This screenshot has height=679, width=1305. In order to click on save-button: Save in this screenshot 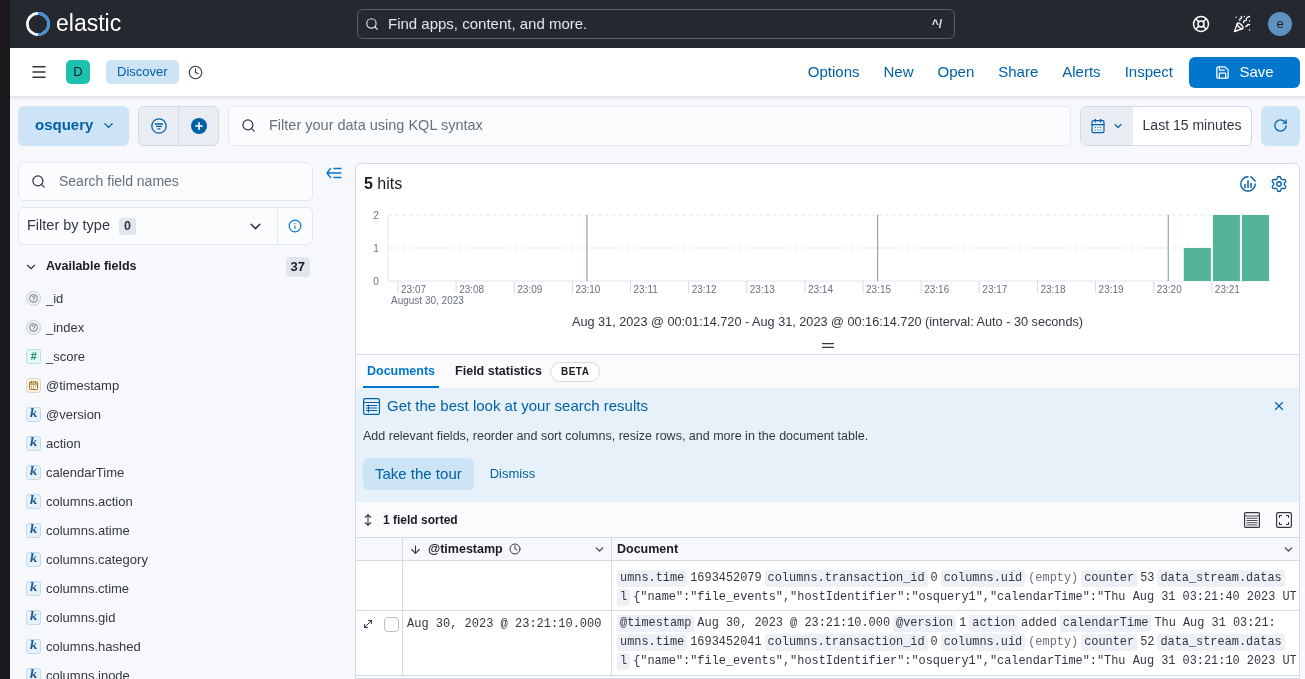, I will do `click(1244, 72)`.